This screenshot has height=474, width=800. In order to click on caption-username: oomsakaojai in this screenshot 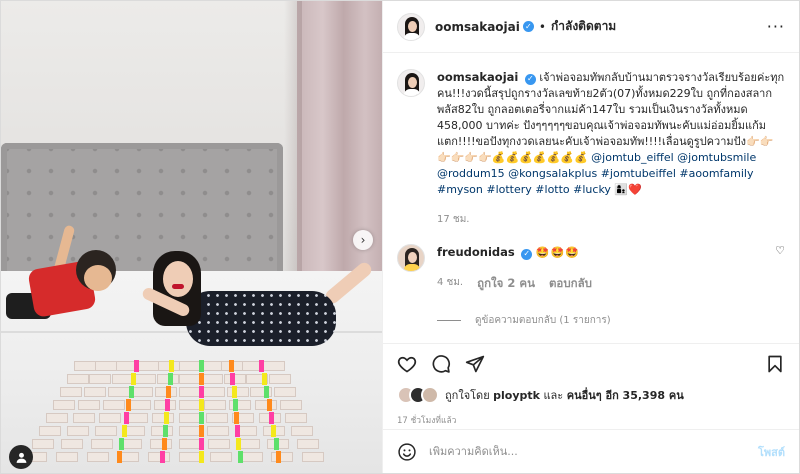, I will do `click(477, 77)`.